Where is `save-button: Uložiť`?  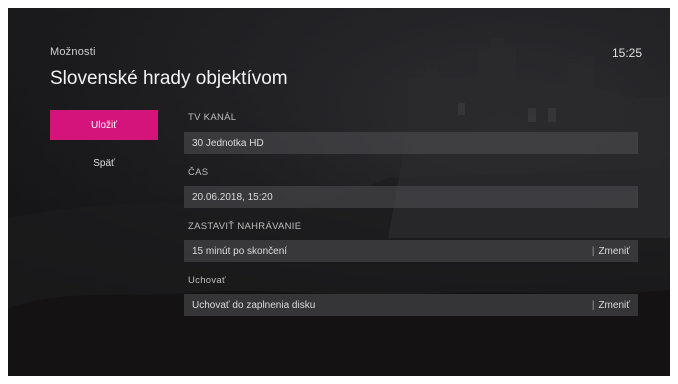 save-button: Uložiť is located at coordinates (104, 125).